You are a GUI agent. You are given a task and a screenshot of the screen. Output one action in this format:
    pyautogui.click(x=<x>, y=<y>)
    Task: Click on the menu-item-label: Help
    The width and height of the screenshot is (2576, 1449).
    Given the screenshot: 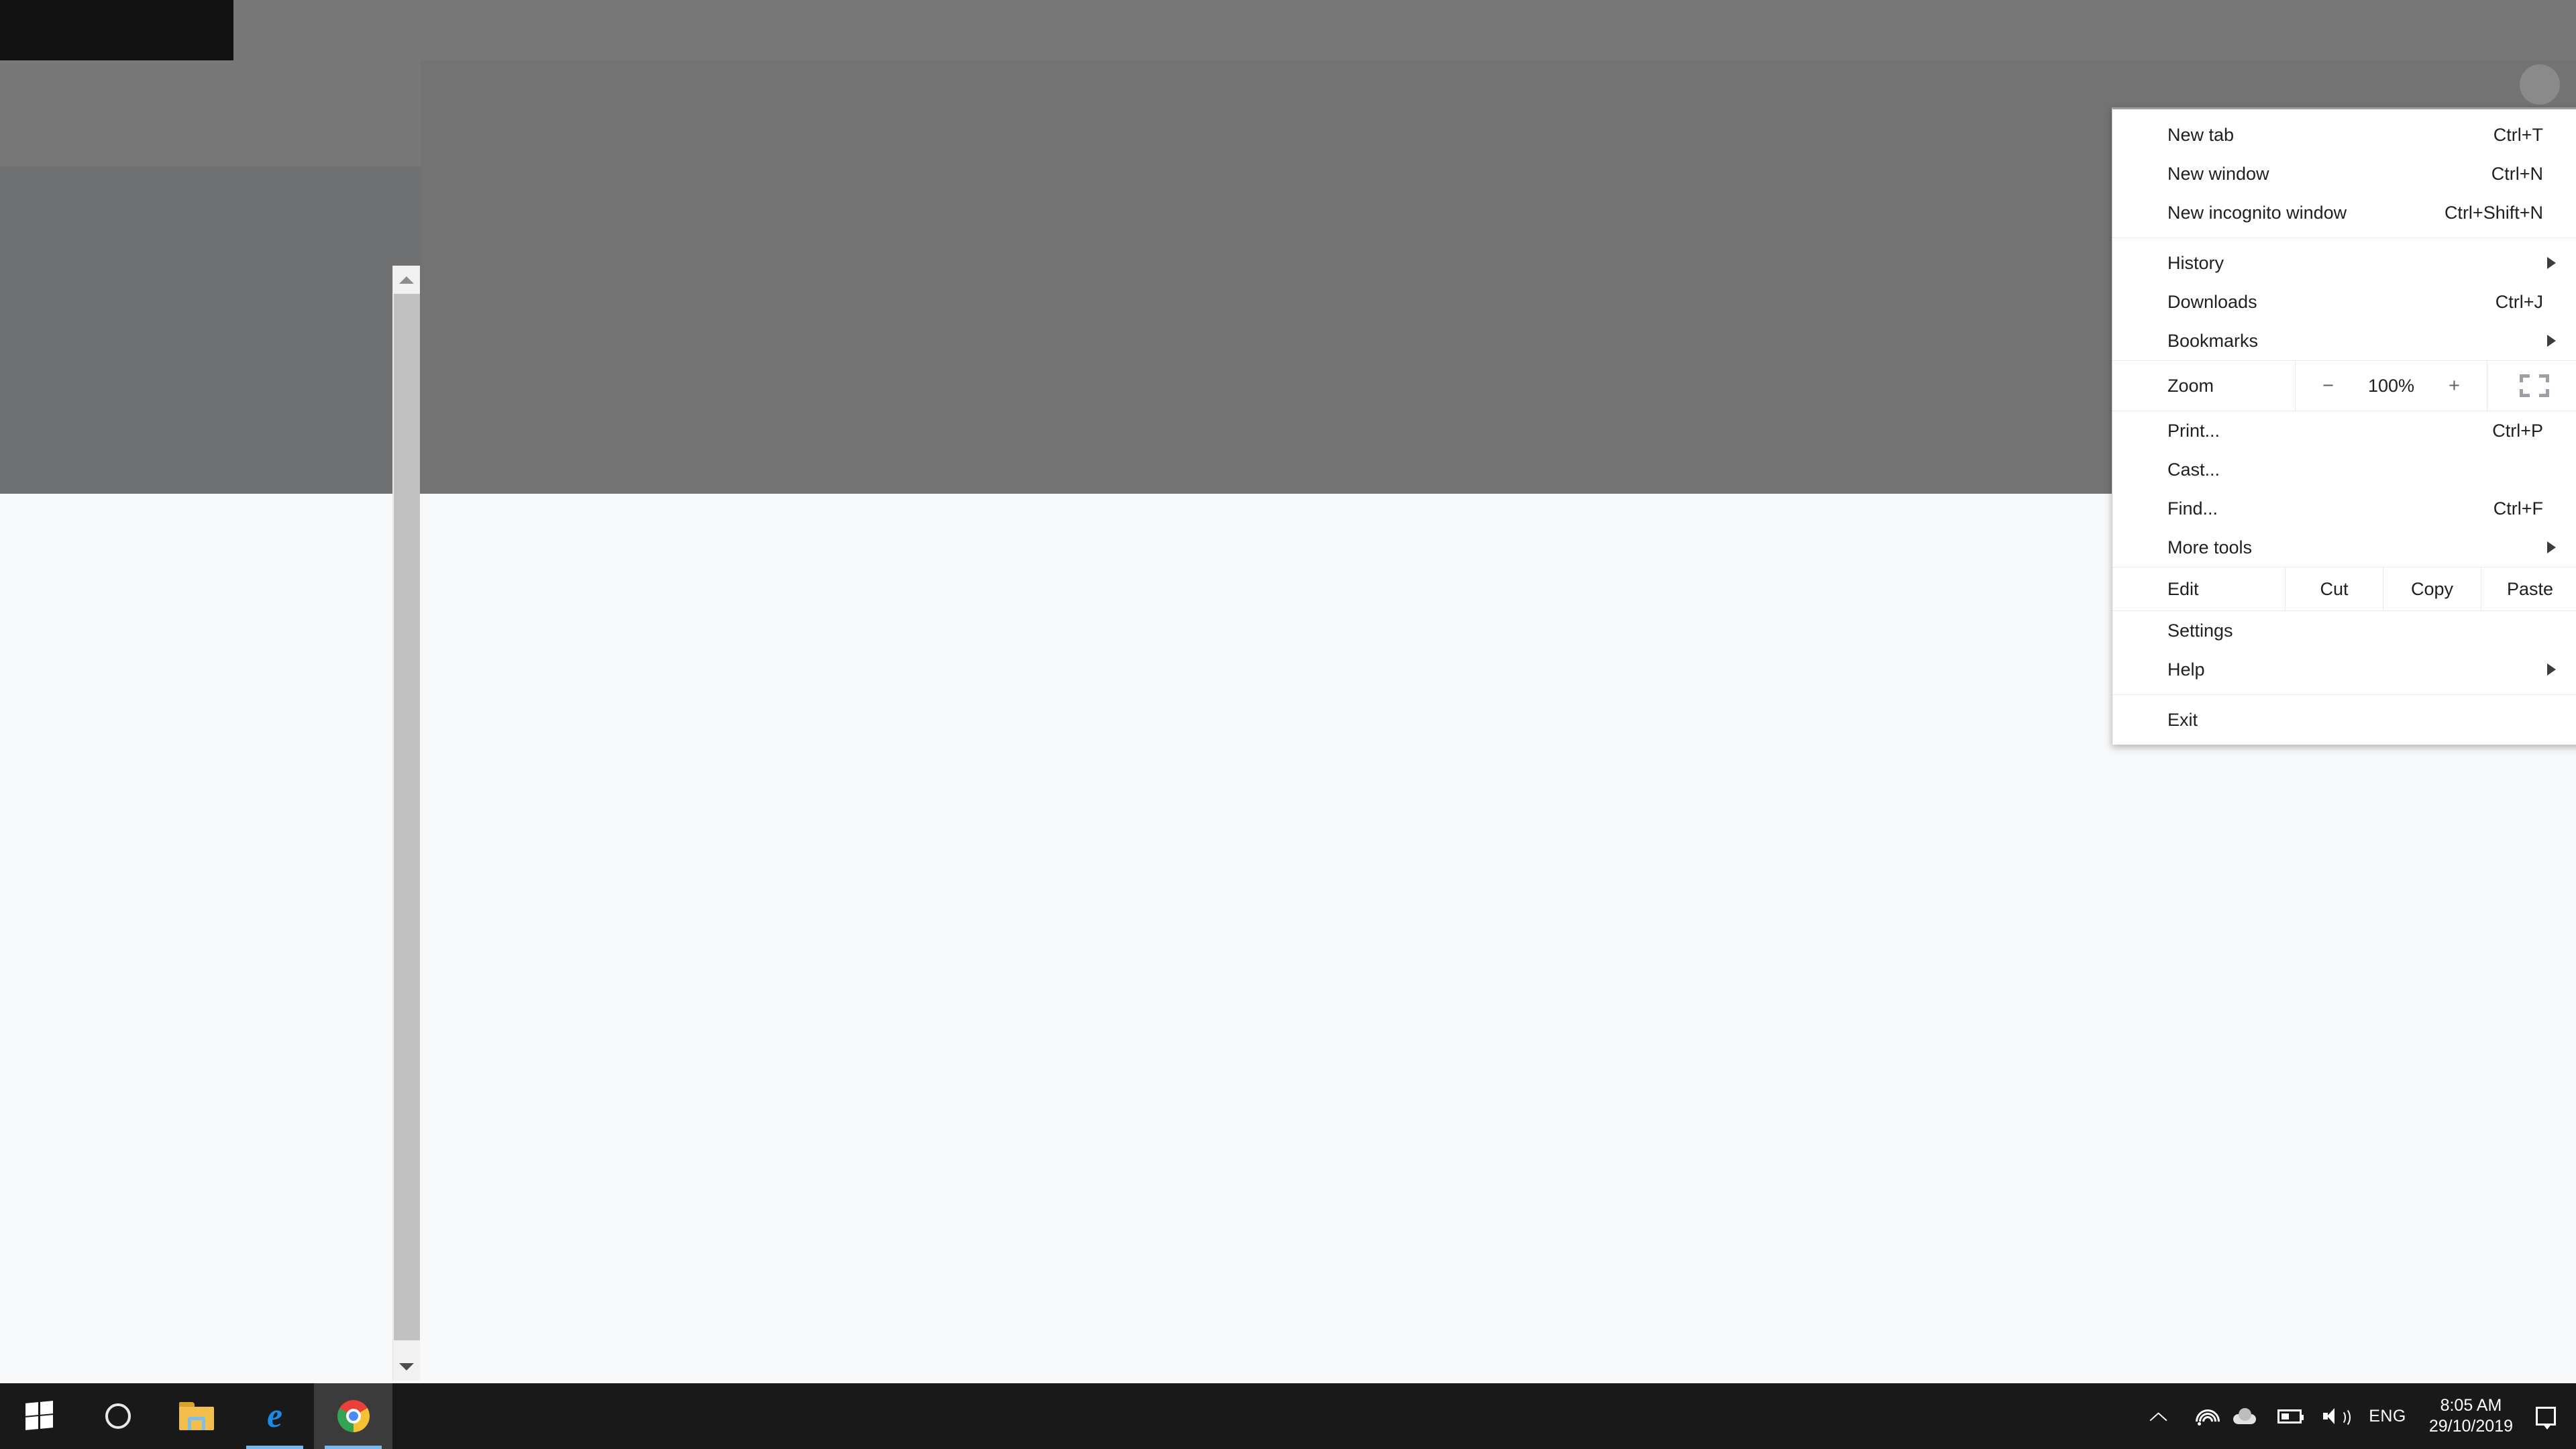 What is the action you would take?
    pyautogui.click(x=2186, y=669)
    